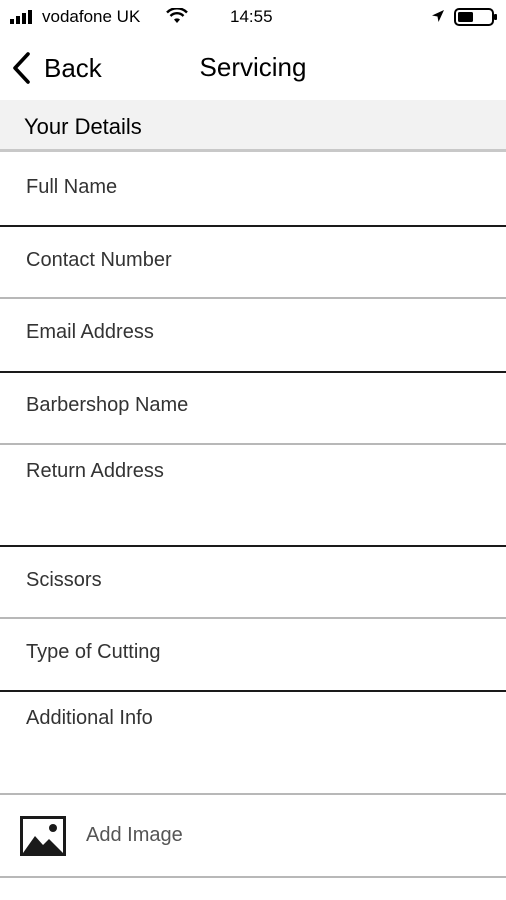 The image size is (506, 900). I want to click on full-name-placeholder: Full Name, so click(72, 187).